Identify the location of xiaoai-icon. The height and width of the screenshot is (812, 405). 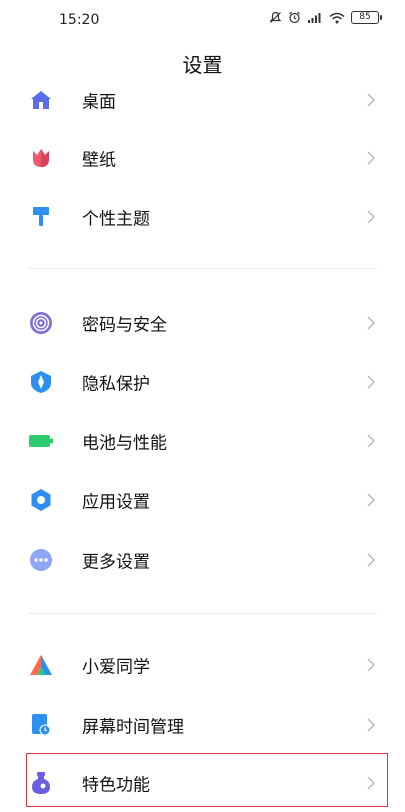
(41, 665).